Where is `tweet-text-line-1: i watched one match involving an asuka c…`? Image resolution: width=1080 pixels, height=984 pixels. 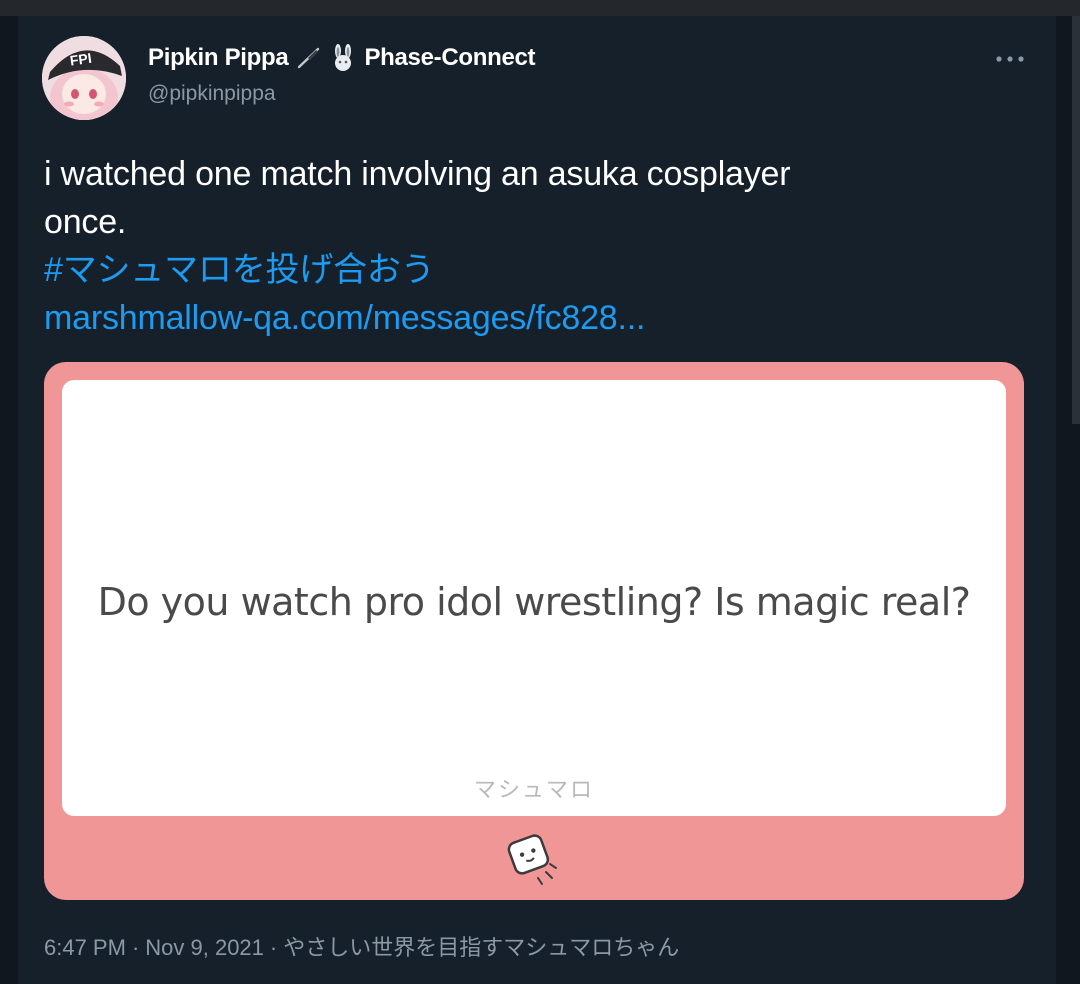 tweet-text-line-1: i watched one match involving an asuka c… is located at coordinates (417, 174).